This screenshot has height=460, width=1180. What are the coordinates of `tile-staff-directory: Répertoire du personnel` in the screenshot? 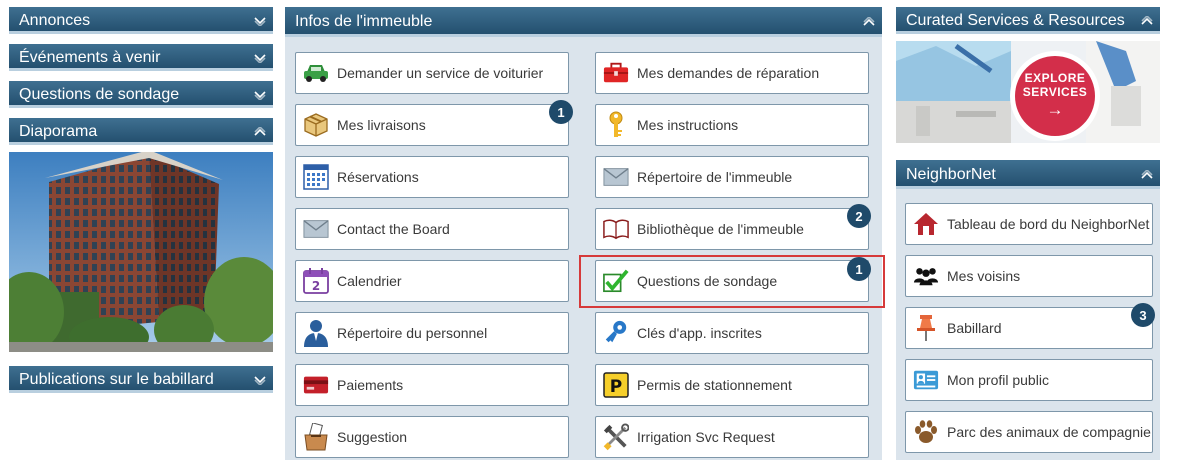 It's located at (432, 333).